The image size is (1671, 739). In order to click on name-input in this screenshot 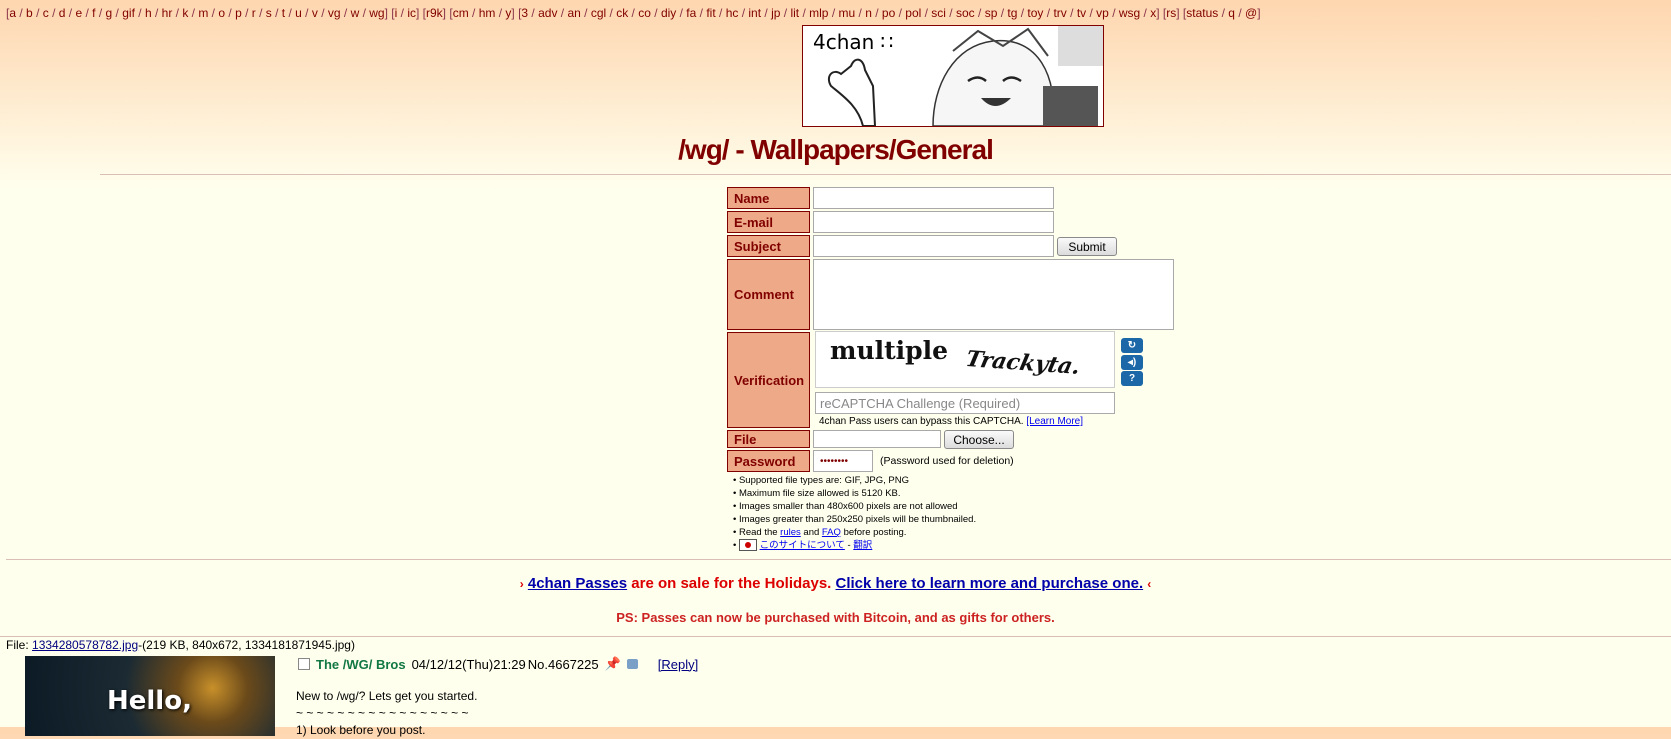, I will do `click(933, 198)`.